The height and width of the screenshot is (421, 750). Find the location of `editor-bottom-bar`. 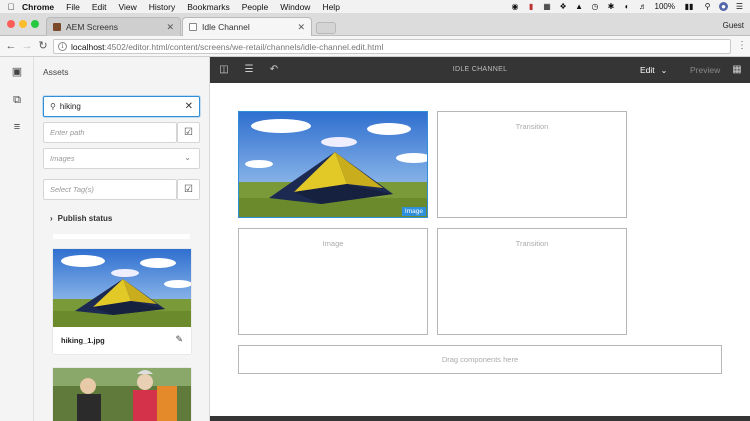

editor-bottom-bar is located at coordinates (480, 418).